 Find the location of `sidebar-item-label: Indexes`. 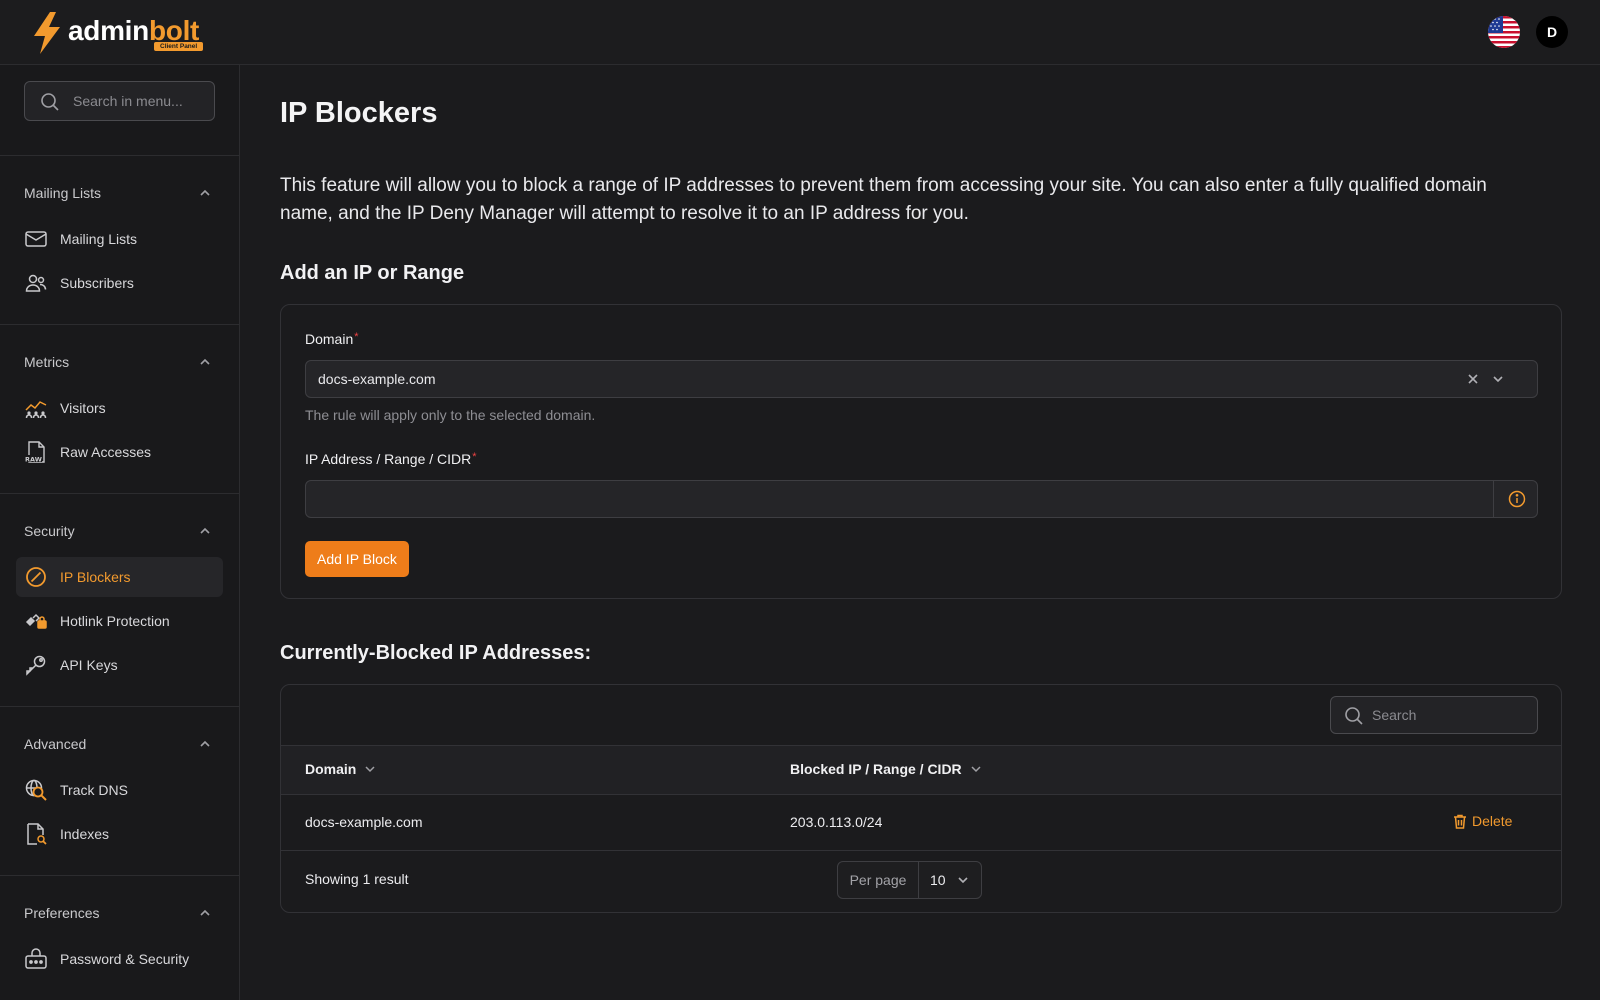

sidebar-item-label: Indexes is located at coordinates (85, 834).